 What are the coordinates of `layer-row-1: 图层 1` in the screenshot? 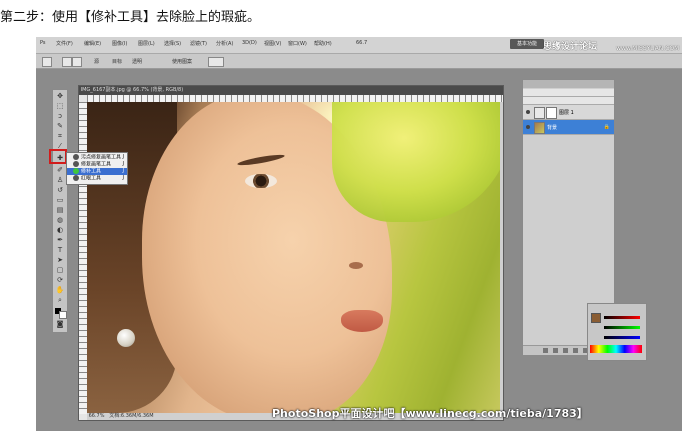 It's located at (568, 112).